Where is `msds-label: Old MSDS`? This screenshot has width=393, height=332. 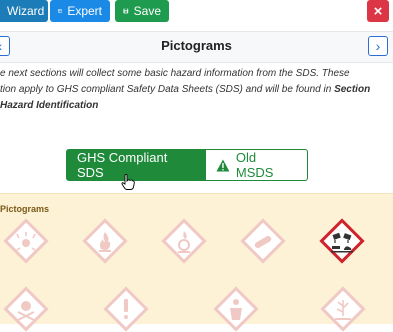
msds-label: Old MSDS is located at coordinates (254, 165).